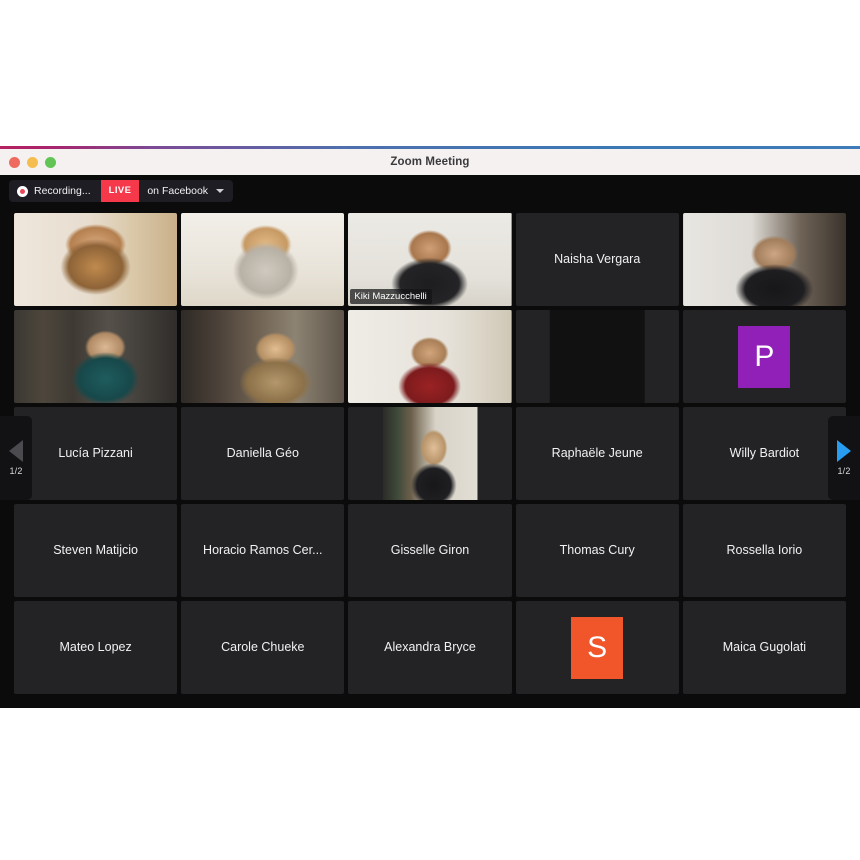 This screenshot has width=860, height=860. What do you see at coordinates (178, 191) in the screenshot?
I see `streaming-platform-label: on Facebook` at bounding box center [178, 191].